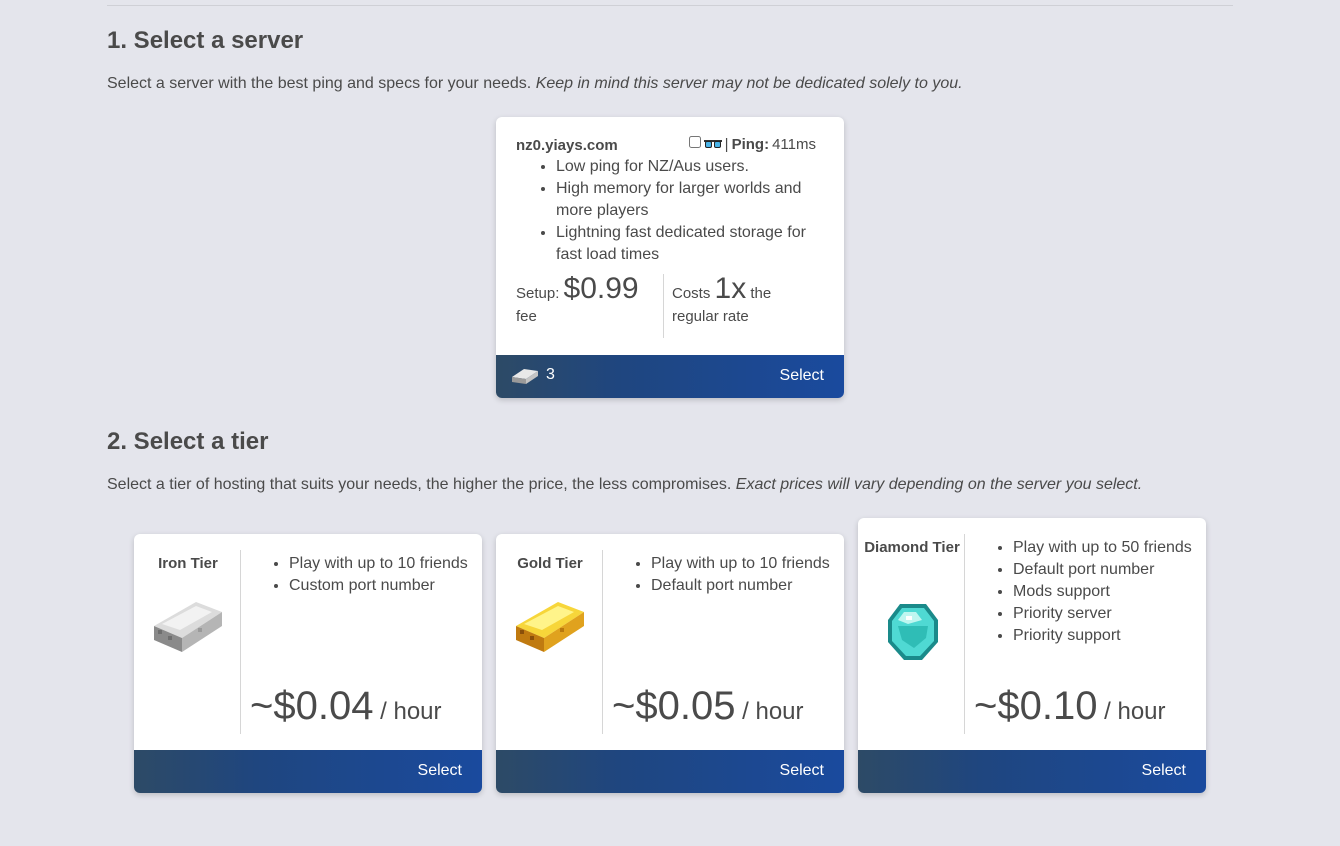 This screenshot has height=846, width=1340. What do you see at coordinates (1104, 592) in the screenshot?
I see `list-item: Mods support` at bounding box center [1104, 592].